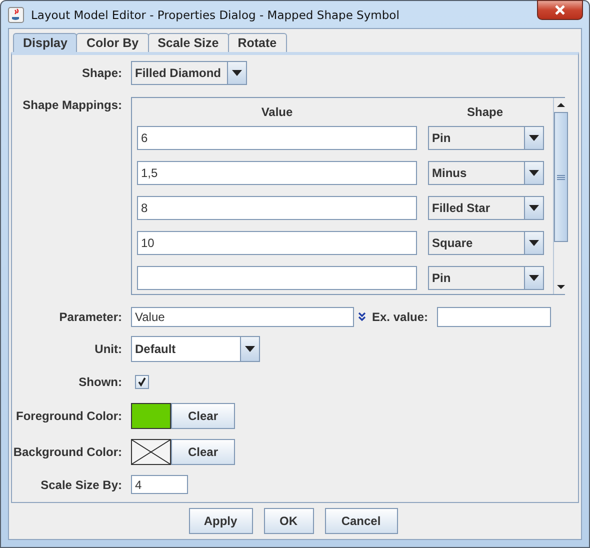  What do you see at coordinates (220, 521) in the screenshot?
I see `dialog-button: Apply` at bounding box center [220, 521].